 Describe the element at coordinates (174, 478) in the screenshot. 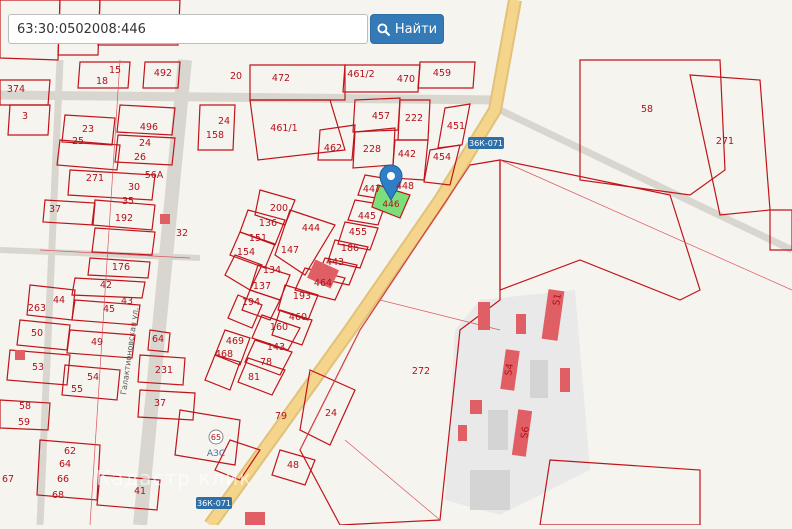

I see `watermark: Кадастр клик` at that location.